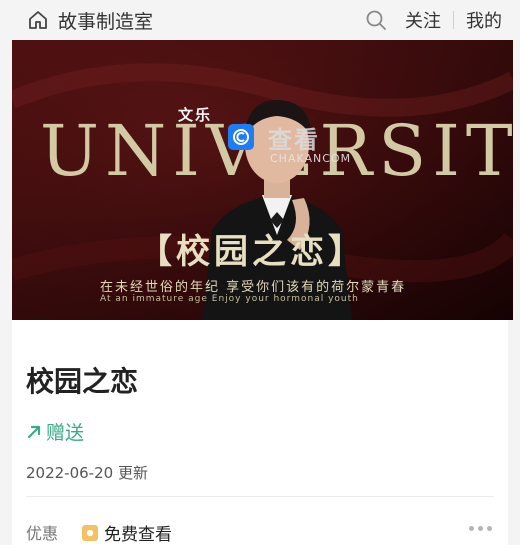  I want to click on free-view-button: 免费查看, so click(127, 532).